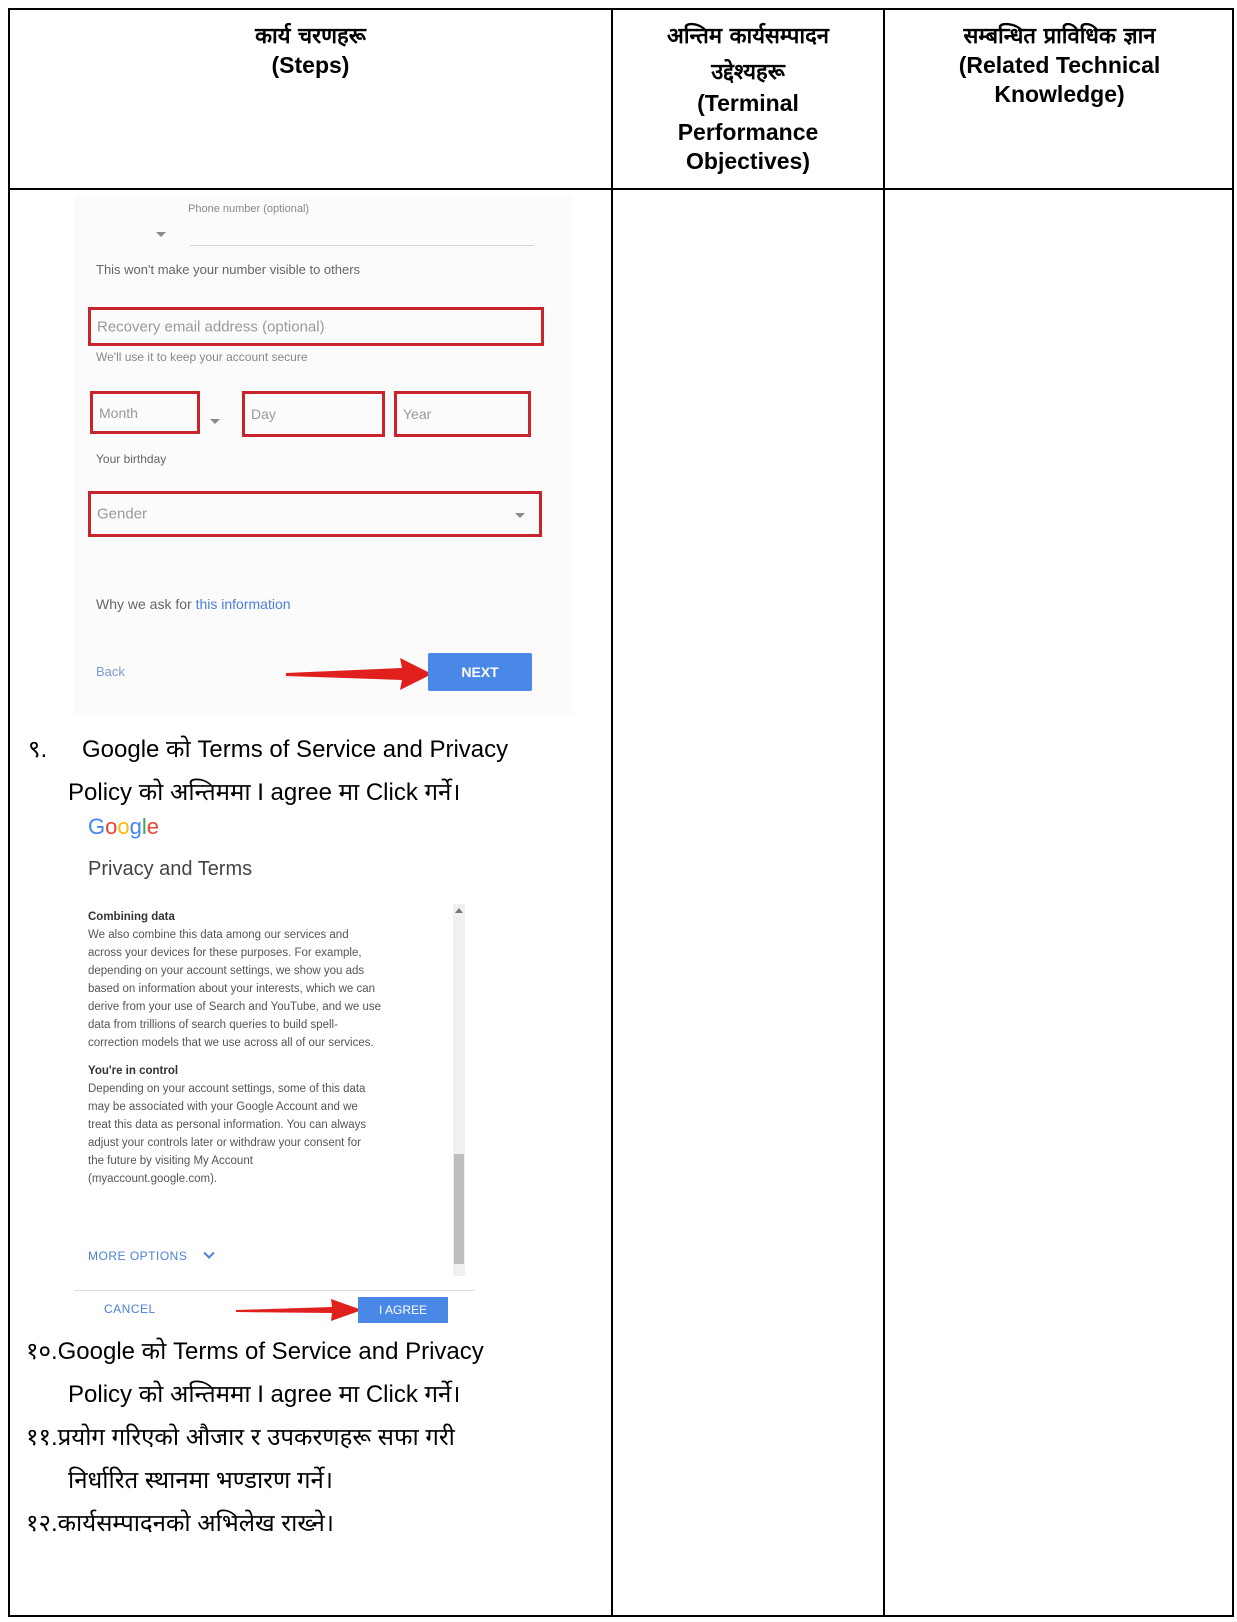 This screenshot has height=1622, width=1237. Describe the element at coordinates (124, 826) in the screenshot. I see `google-logo: Google` at that location.